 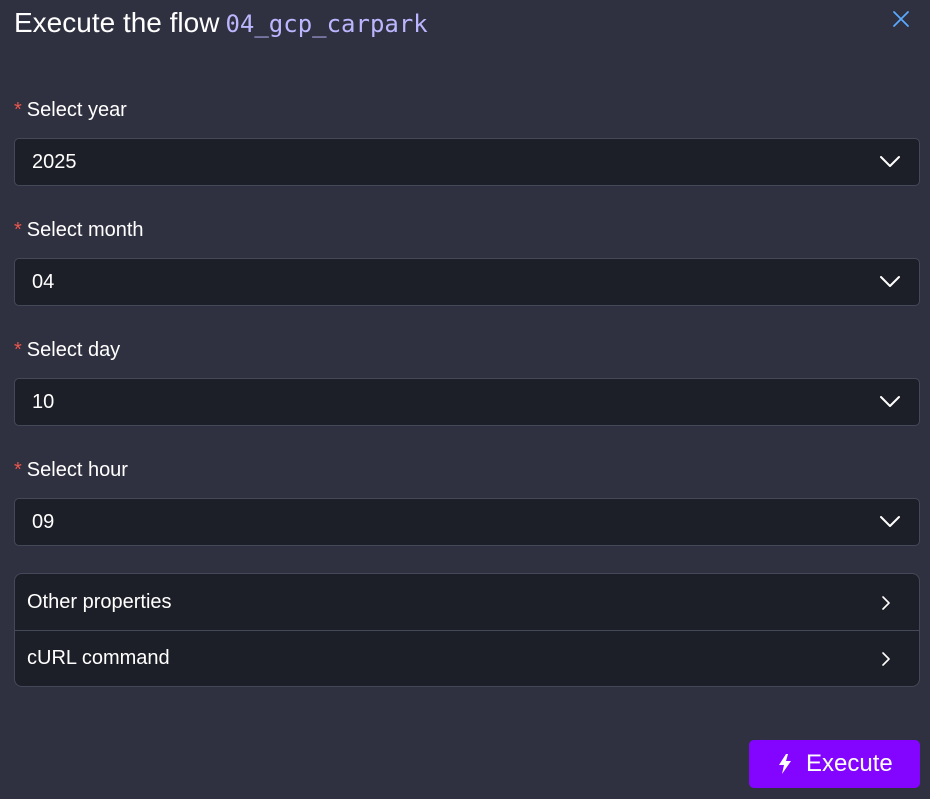 What do you see at coordinates (99, 602) in the screenshot?
I see `collapse-label: Other properties` at bounding box center [99, 602].